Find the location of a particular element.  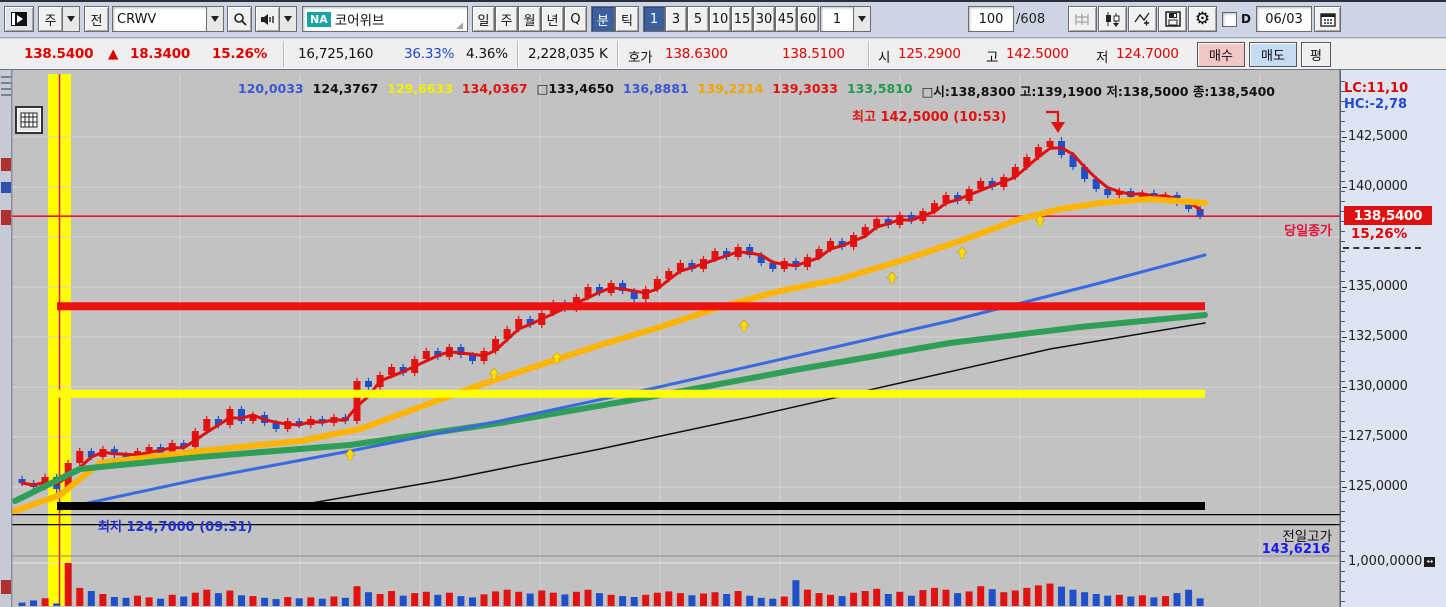

up-arrow-icon: ▲ is located at coordinates (113, 54).